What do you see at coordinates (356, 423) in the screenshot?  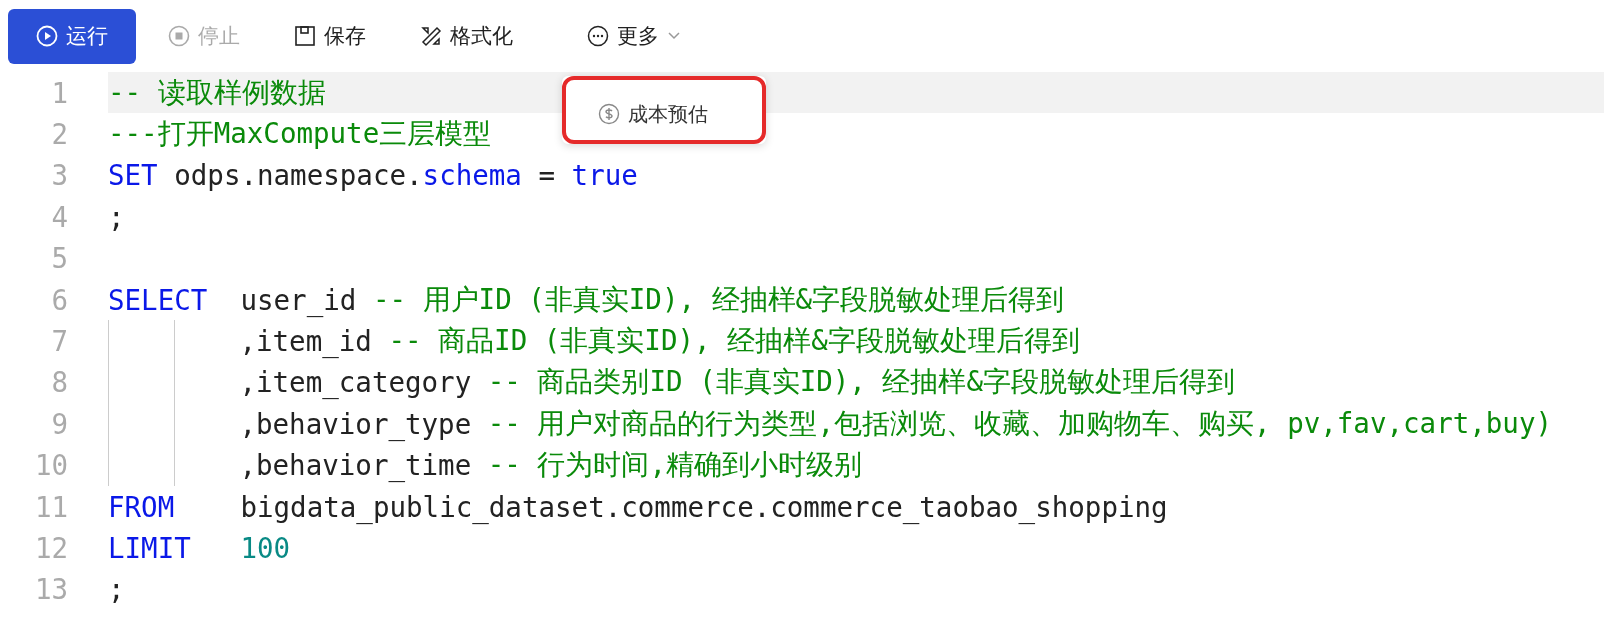 I see `code-token: ,behavior_type` at bounding box center [356, 423].